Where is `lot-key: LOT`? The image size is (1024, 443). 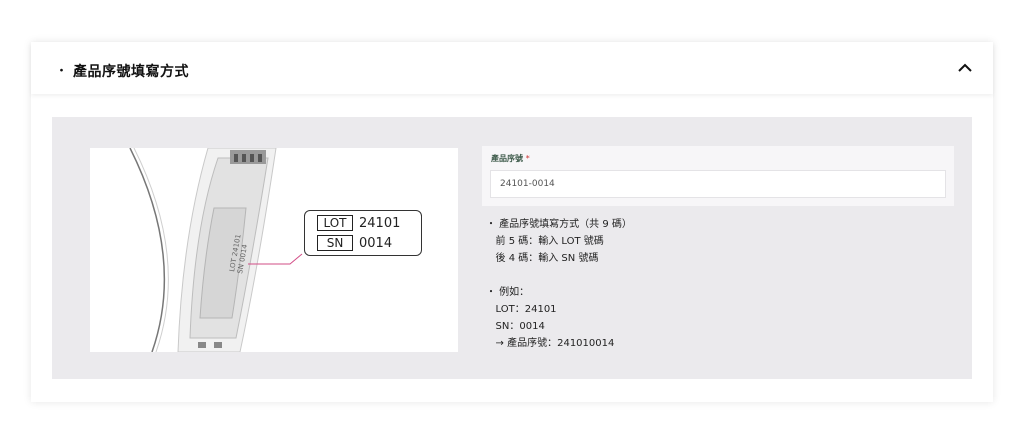
lot-key: LOT is located at coordinates (335, 223).